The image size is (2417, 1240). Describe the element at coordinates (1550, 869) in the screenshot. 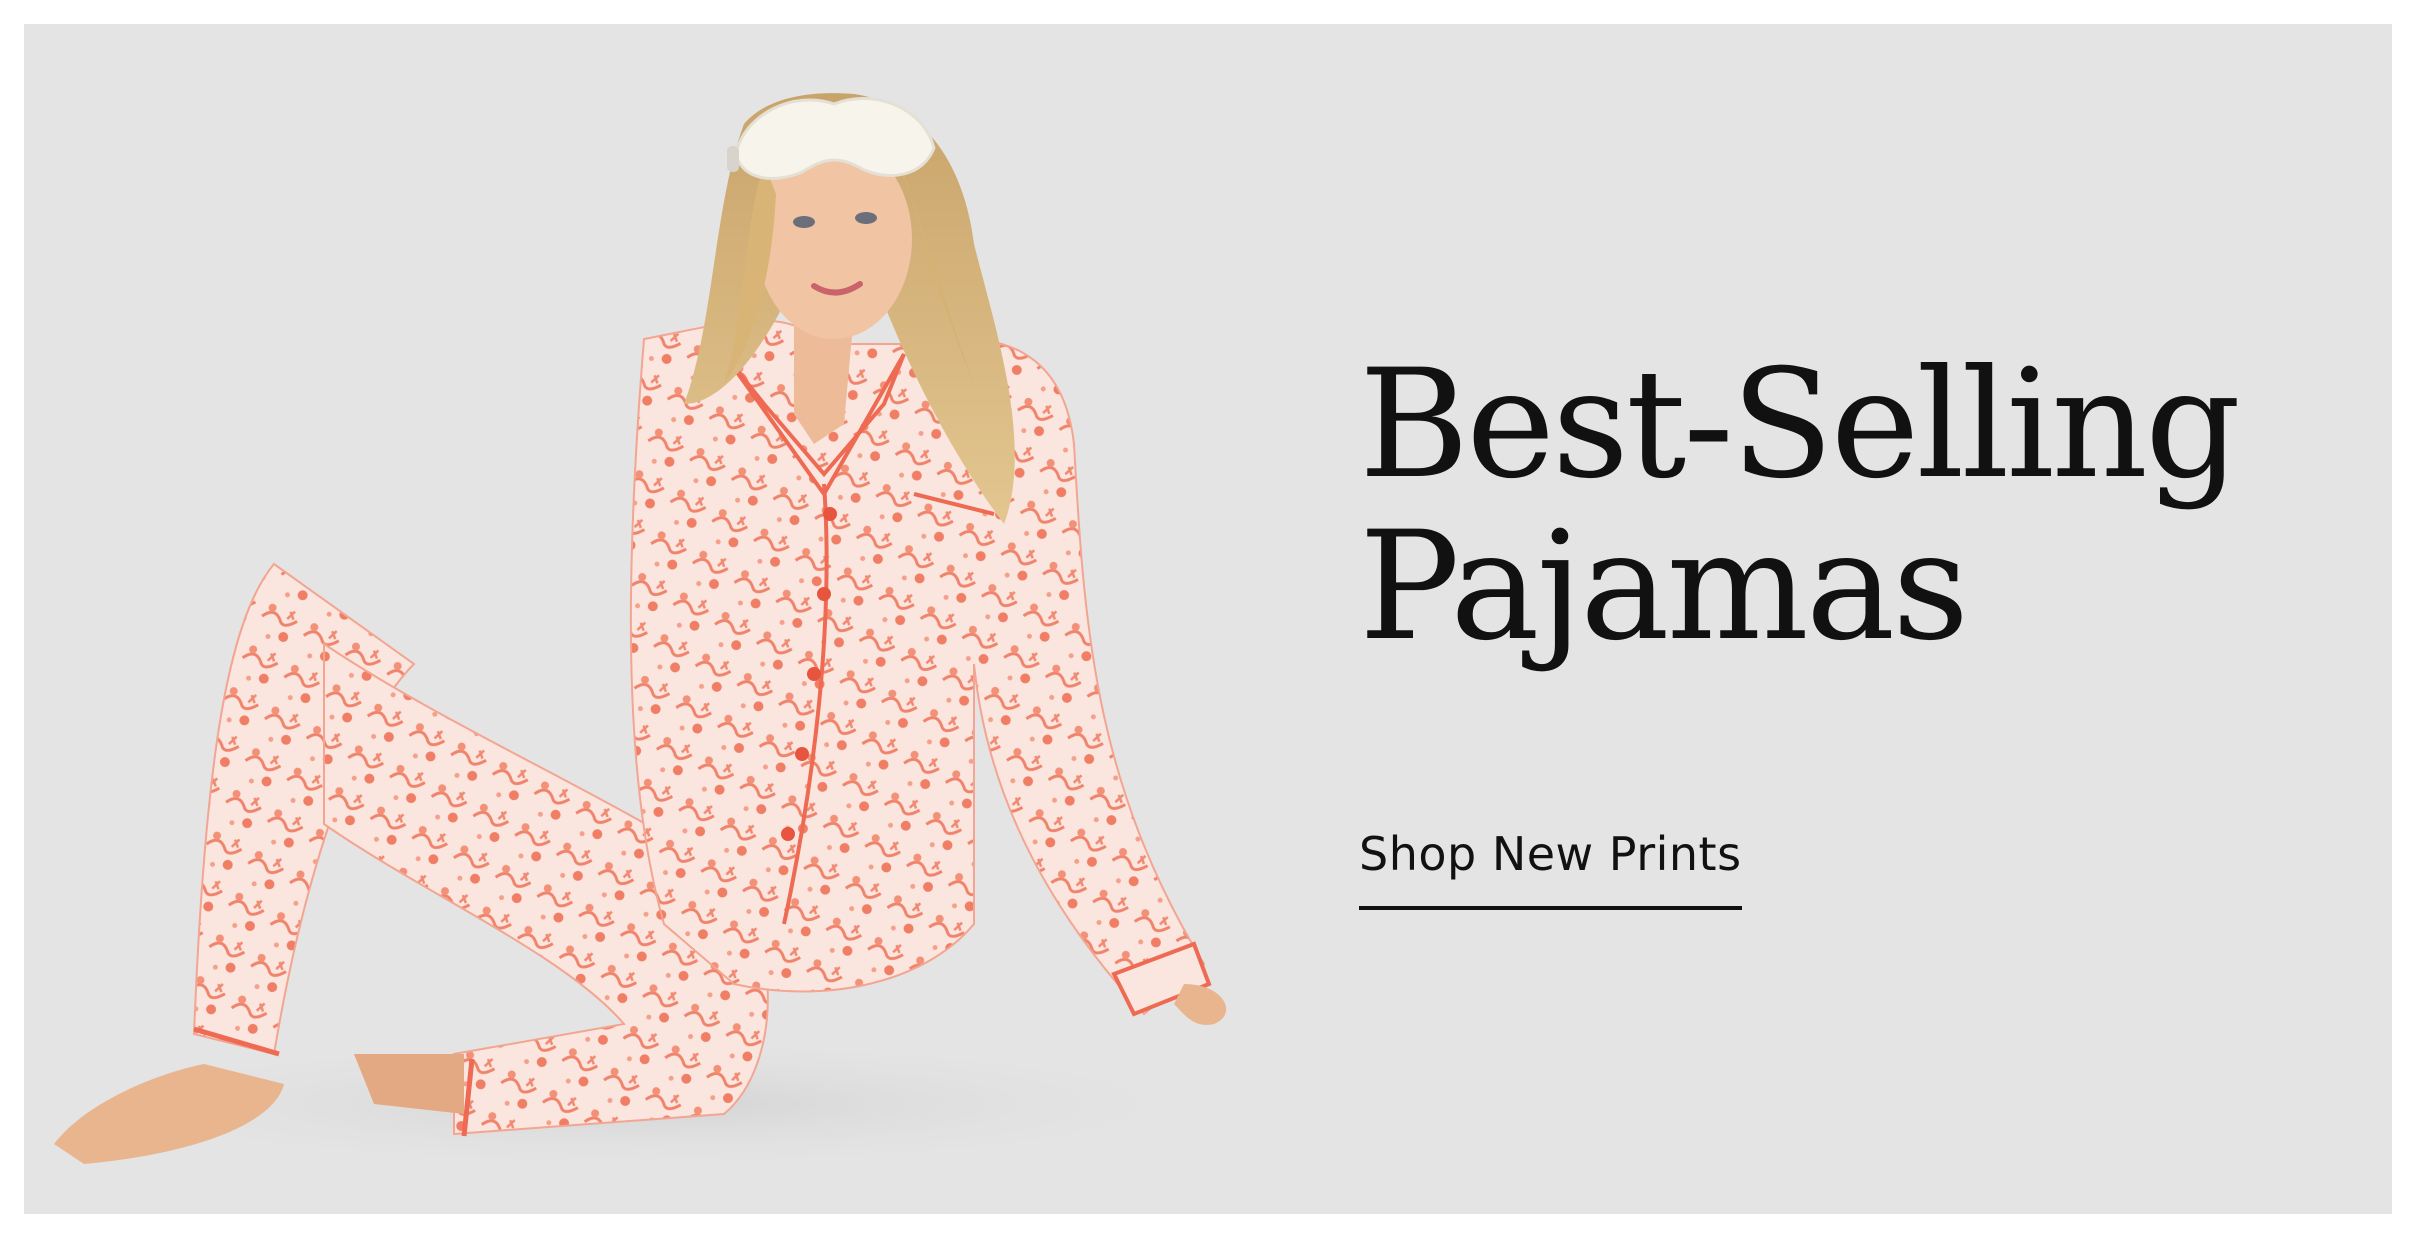

I see `shop-new-prints-link: Shop New Prints` at that location.